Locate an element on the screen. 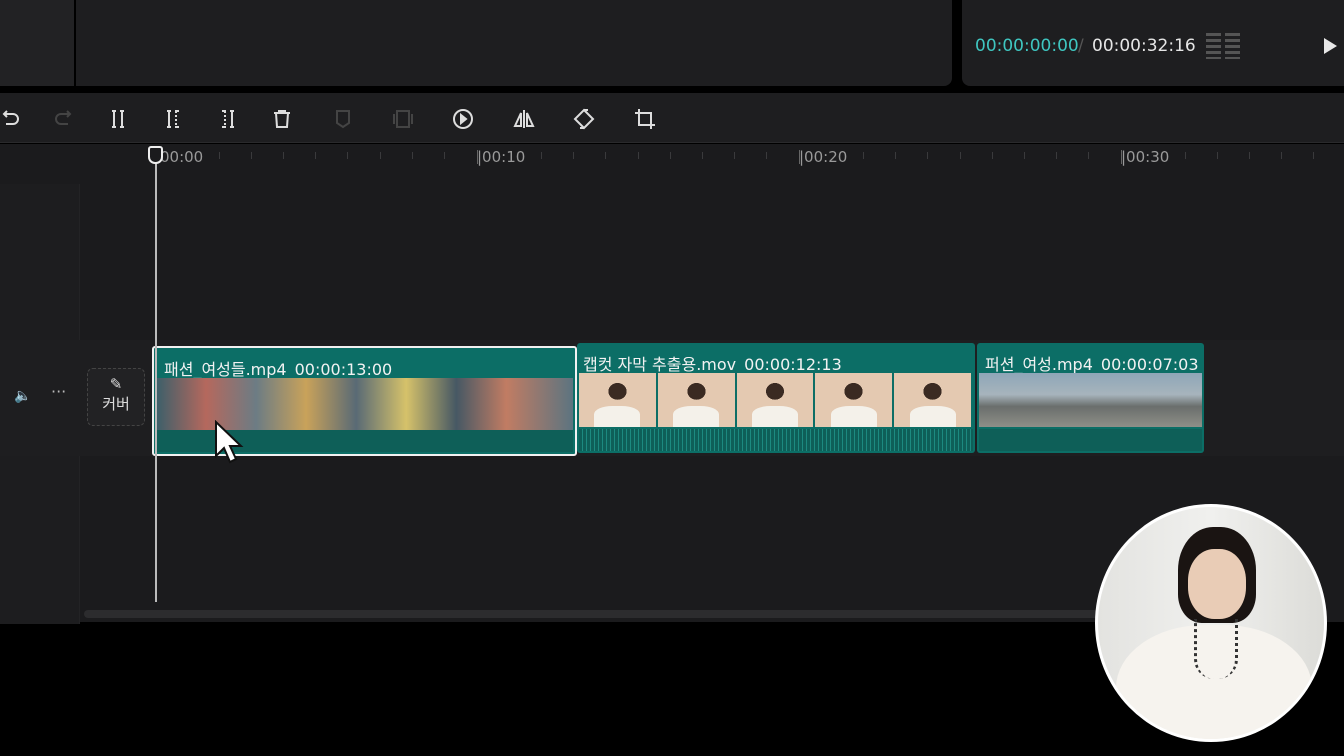 The width and height of the screenshot is (1344, 756). redo-icon is located at coordinates (64, 119).